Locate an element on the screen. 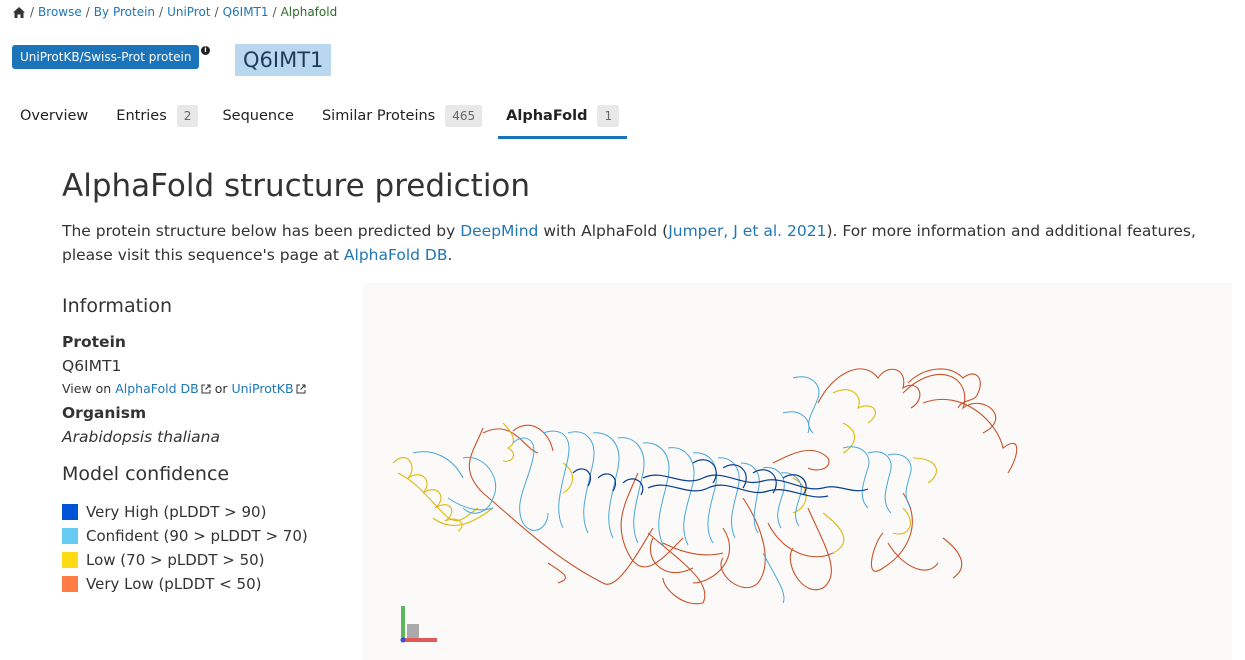 This screenshot has width=1245, height=660. tab-label: Sequence is located at coordinates (258, 116).